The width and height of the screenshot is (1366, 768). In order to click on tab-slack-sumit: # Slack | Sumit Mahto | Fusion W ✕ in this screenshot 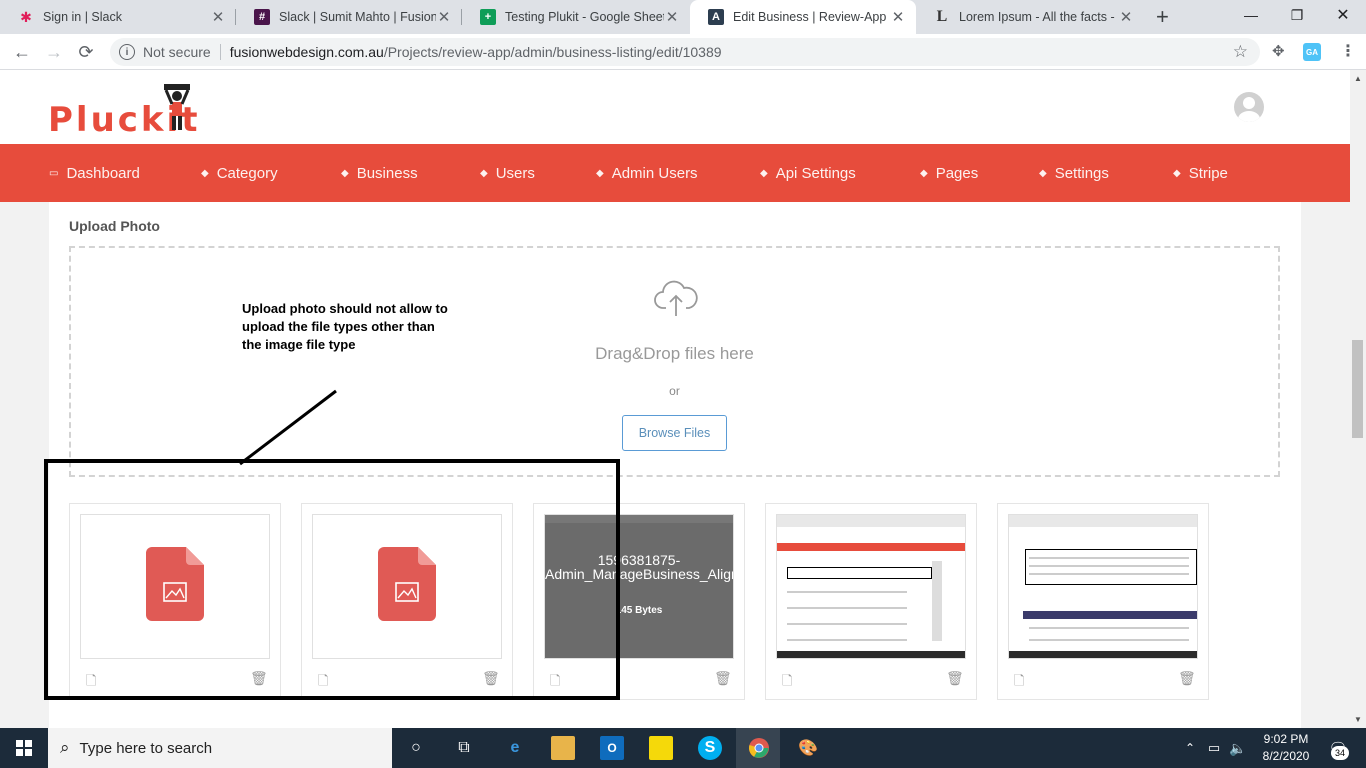, I will do `click(349, 17)`.